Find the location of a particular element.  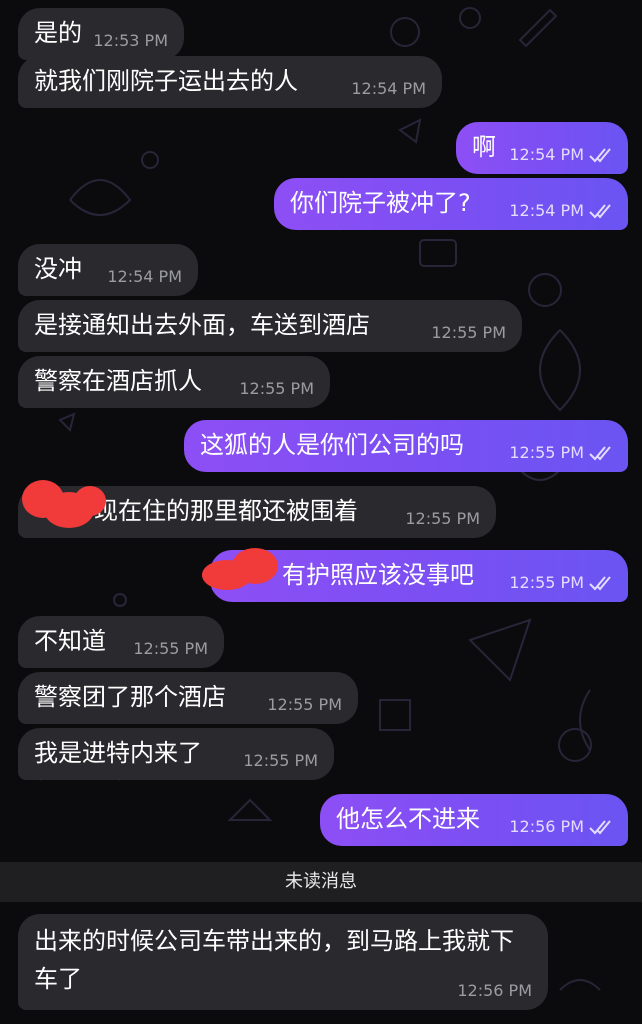

message-bubble-outgoing: 他怎么不进来 12:56 PM is located at coordinates (474, 820).